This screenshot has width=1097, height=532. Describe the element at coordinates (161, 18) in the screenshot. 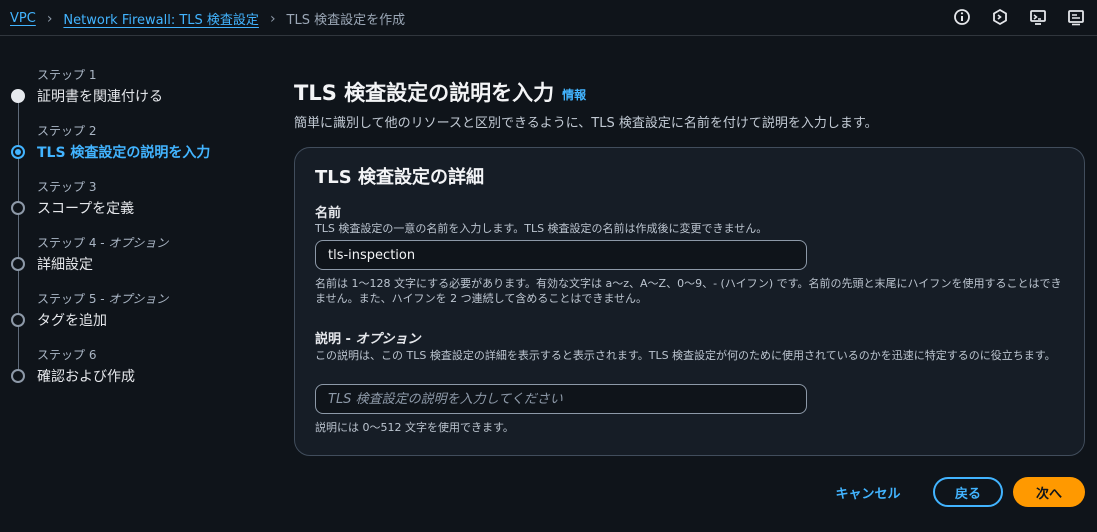

I see `breadcrumb-tls-config-link: Network Firewall: TLS 検査設定` at that location.